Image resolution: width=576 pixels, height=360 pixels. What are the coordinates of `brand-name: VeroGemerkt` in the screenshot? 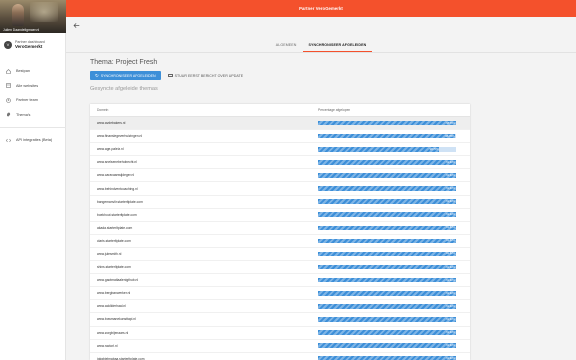 It's located at (29, 46).